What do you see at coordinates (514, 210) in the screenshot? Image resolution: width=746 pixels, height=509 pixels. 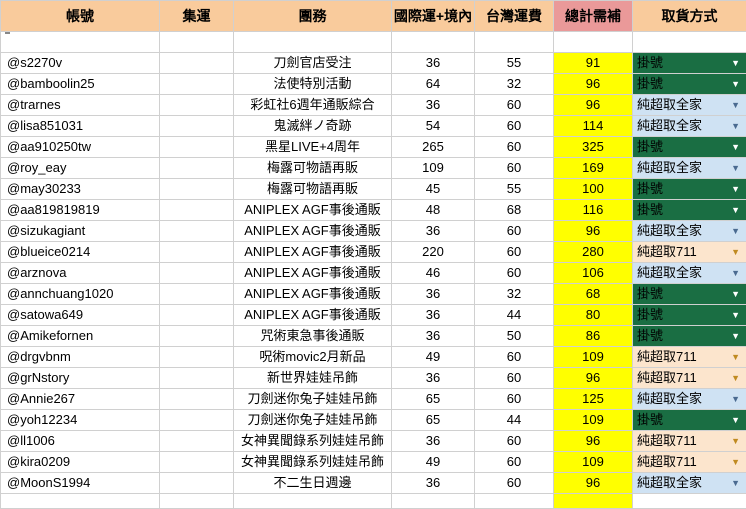 I see `tw-shipping-cell: 68` at bounding box center [514, 210].